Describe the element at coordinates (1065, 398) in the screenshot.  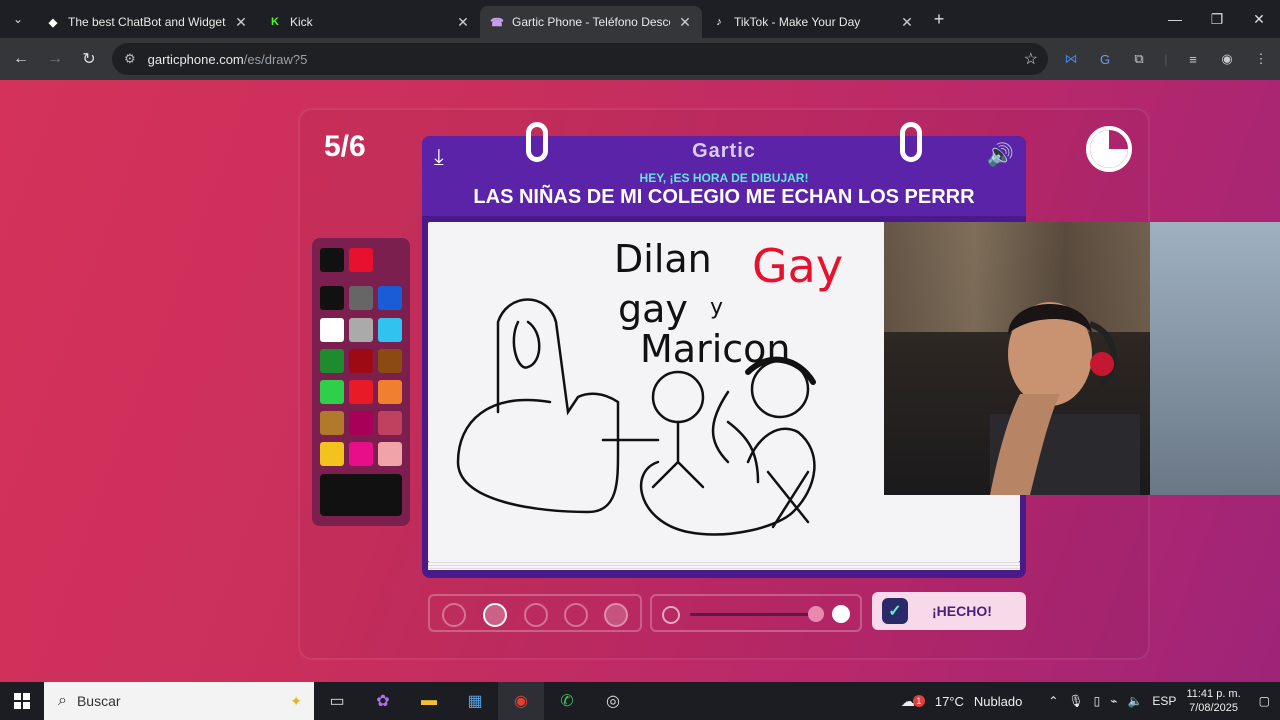
I see `webcam-person` at that location.